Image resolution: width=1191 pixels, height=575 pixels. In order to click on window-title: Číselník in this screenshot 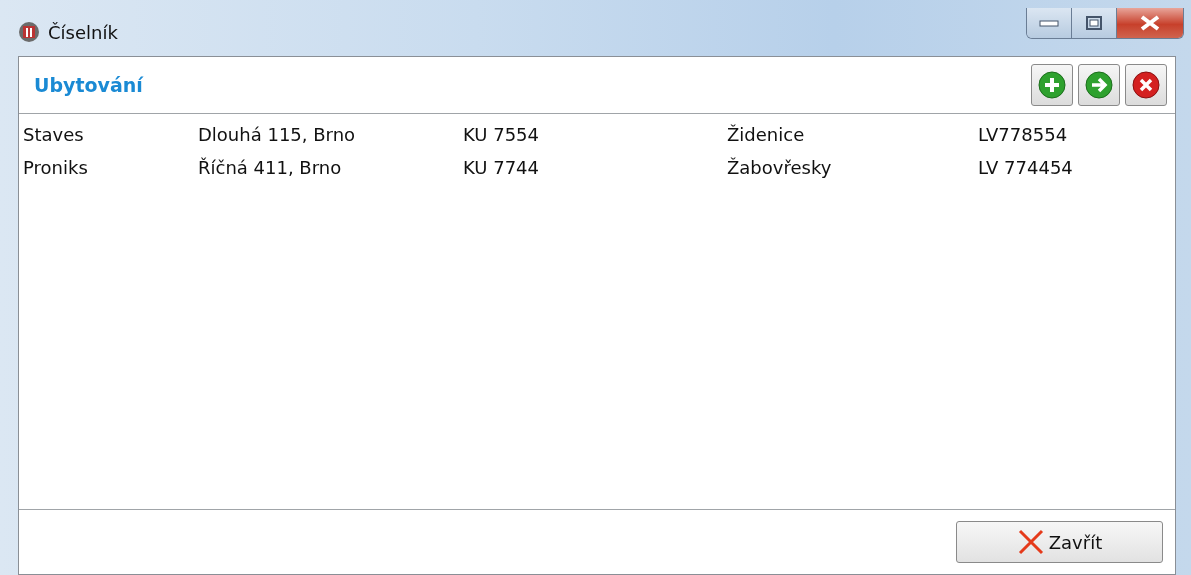, I will do `click(83, 32)`.